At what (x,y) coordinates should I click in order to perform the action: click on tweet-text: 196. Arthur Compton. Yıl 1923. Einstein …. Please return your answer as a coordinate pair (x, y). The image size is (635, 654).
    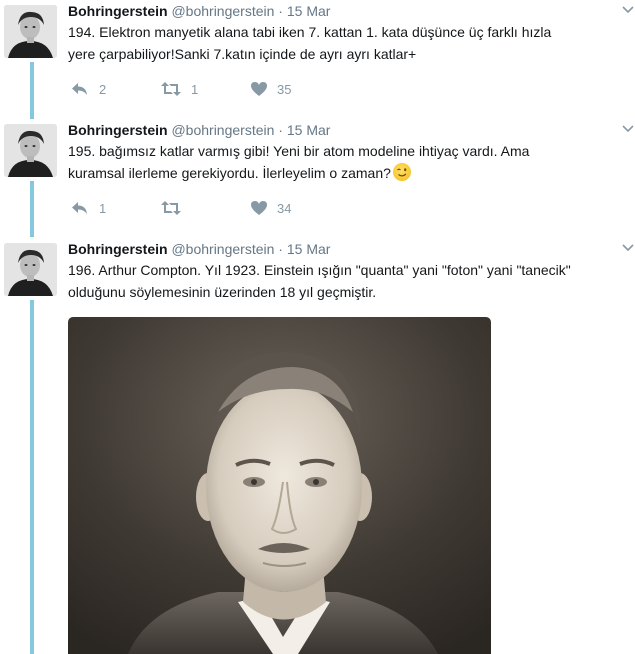
    Looking at the image, I should click on (348, 281).